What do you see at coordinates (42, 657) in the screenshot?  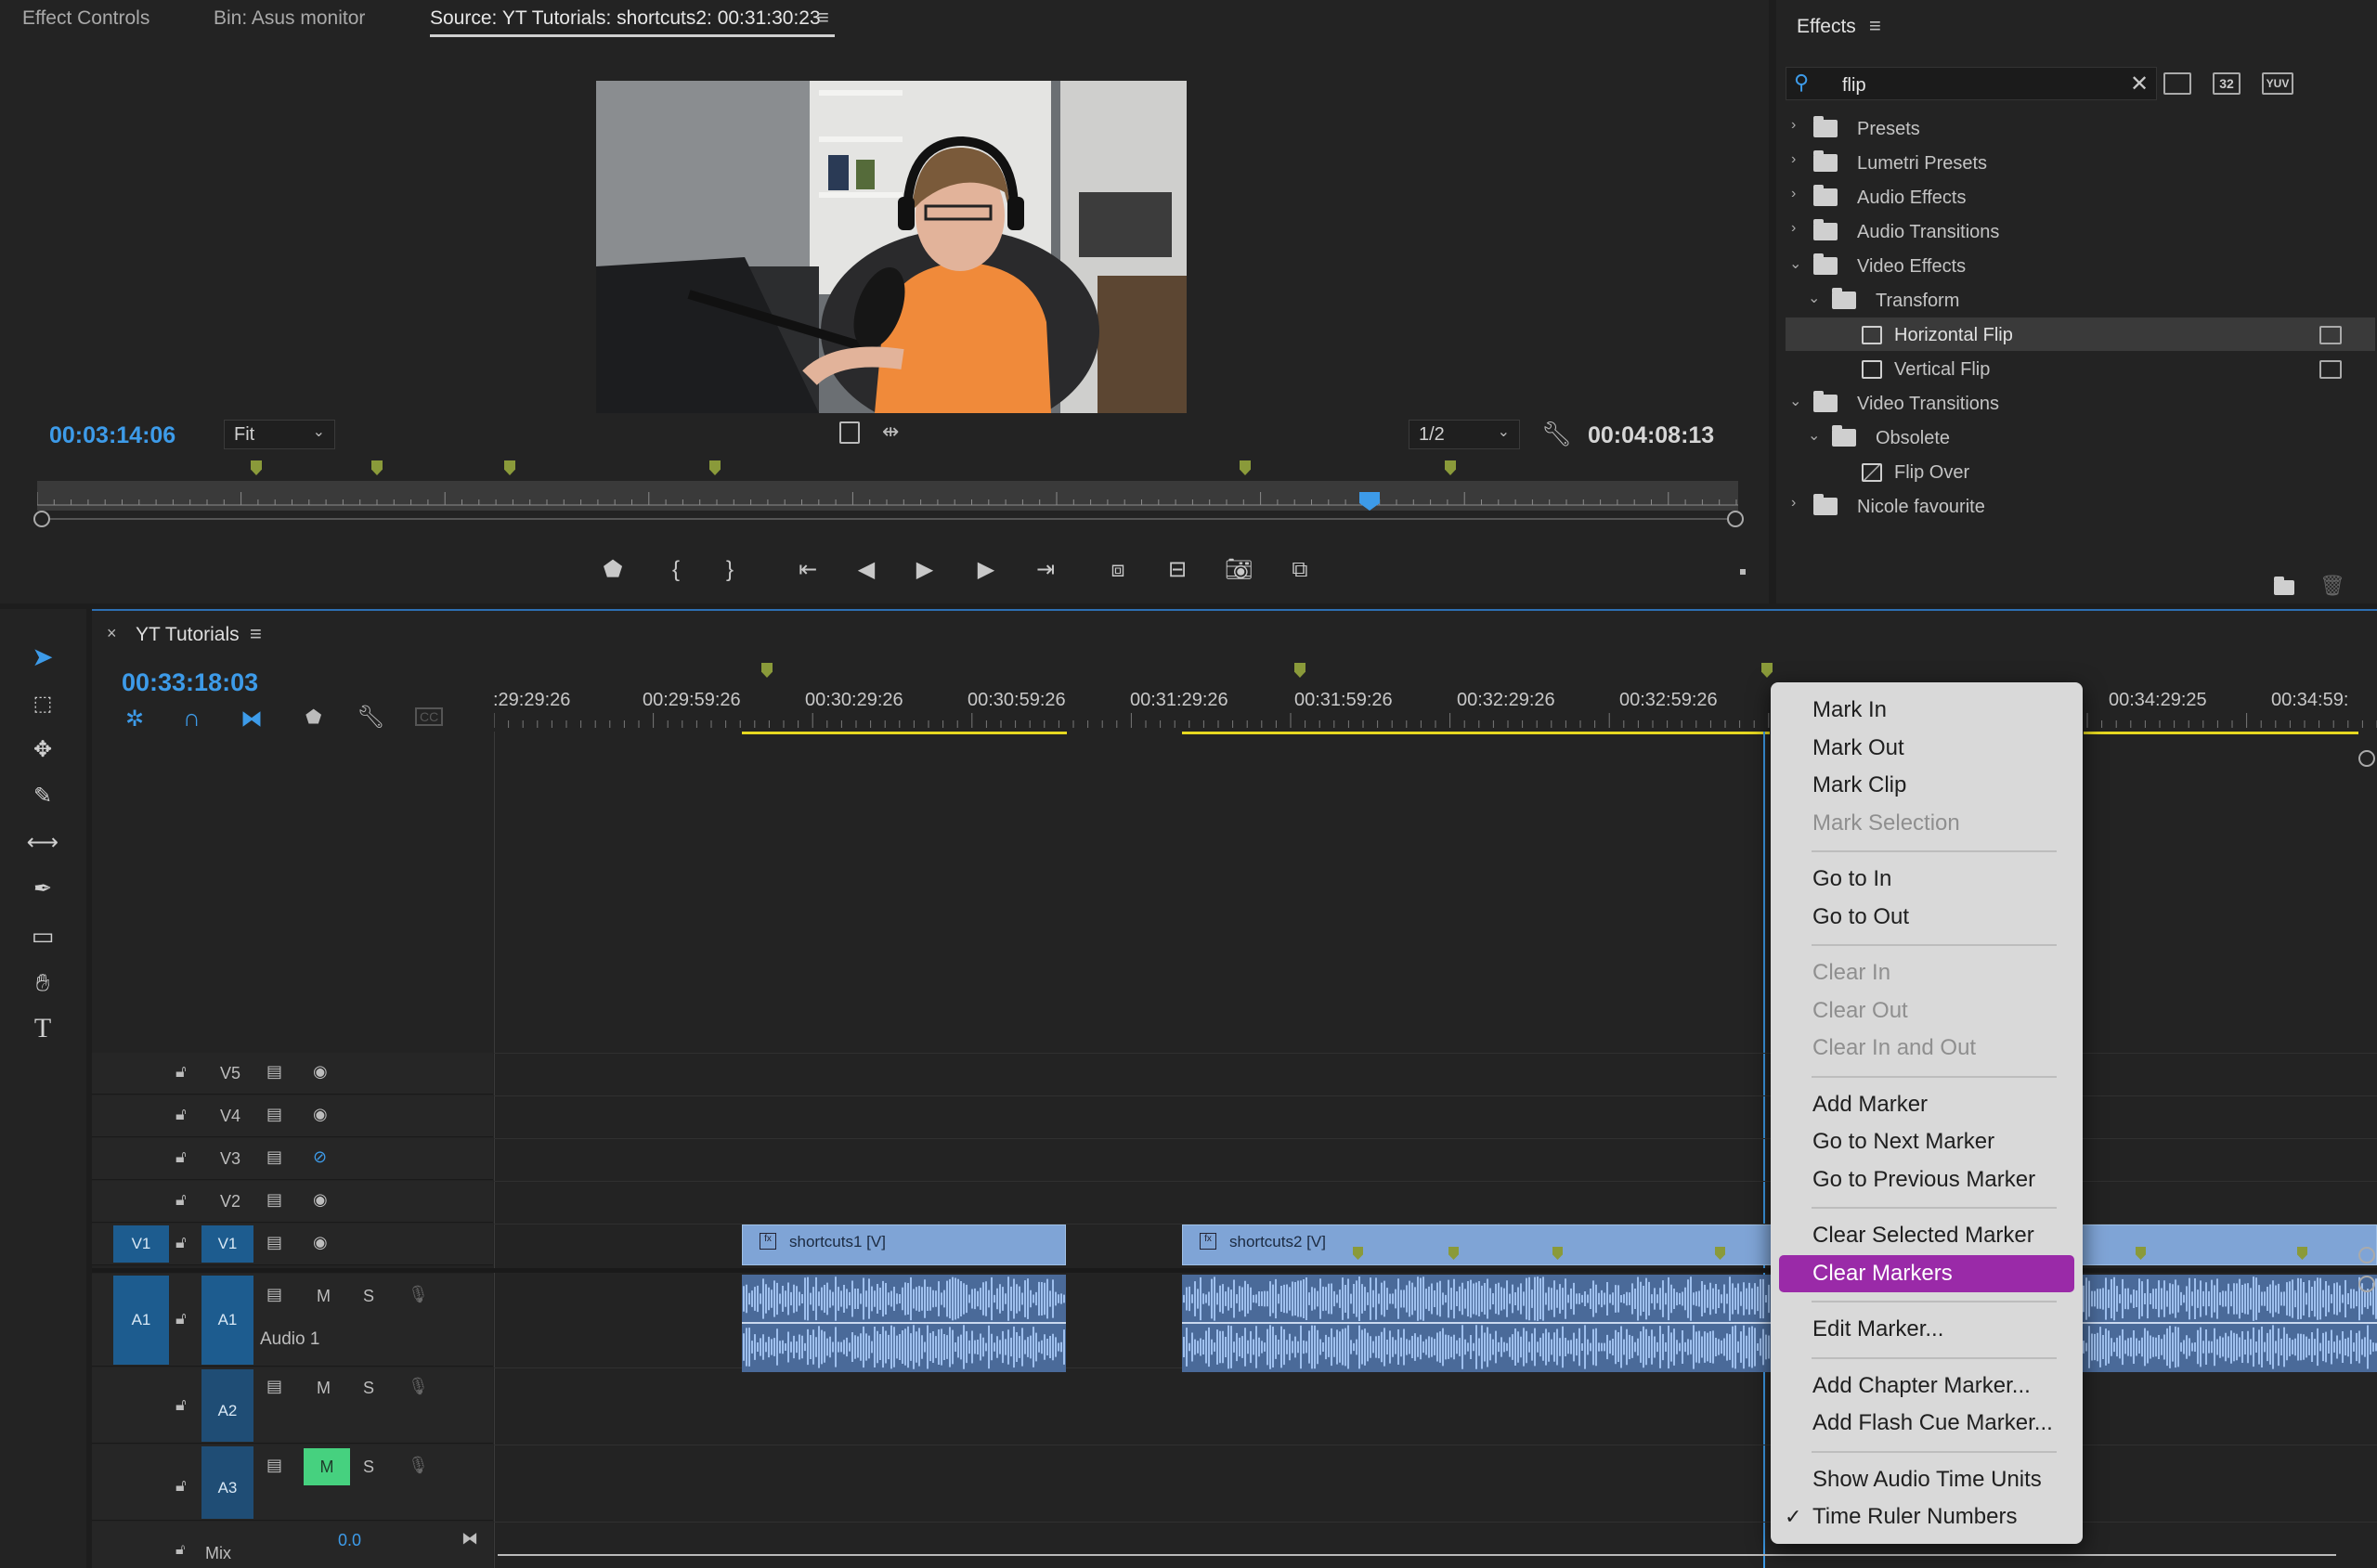 I see `selection-tool-icon: ➤` at bounding box center [42, 657].